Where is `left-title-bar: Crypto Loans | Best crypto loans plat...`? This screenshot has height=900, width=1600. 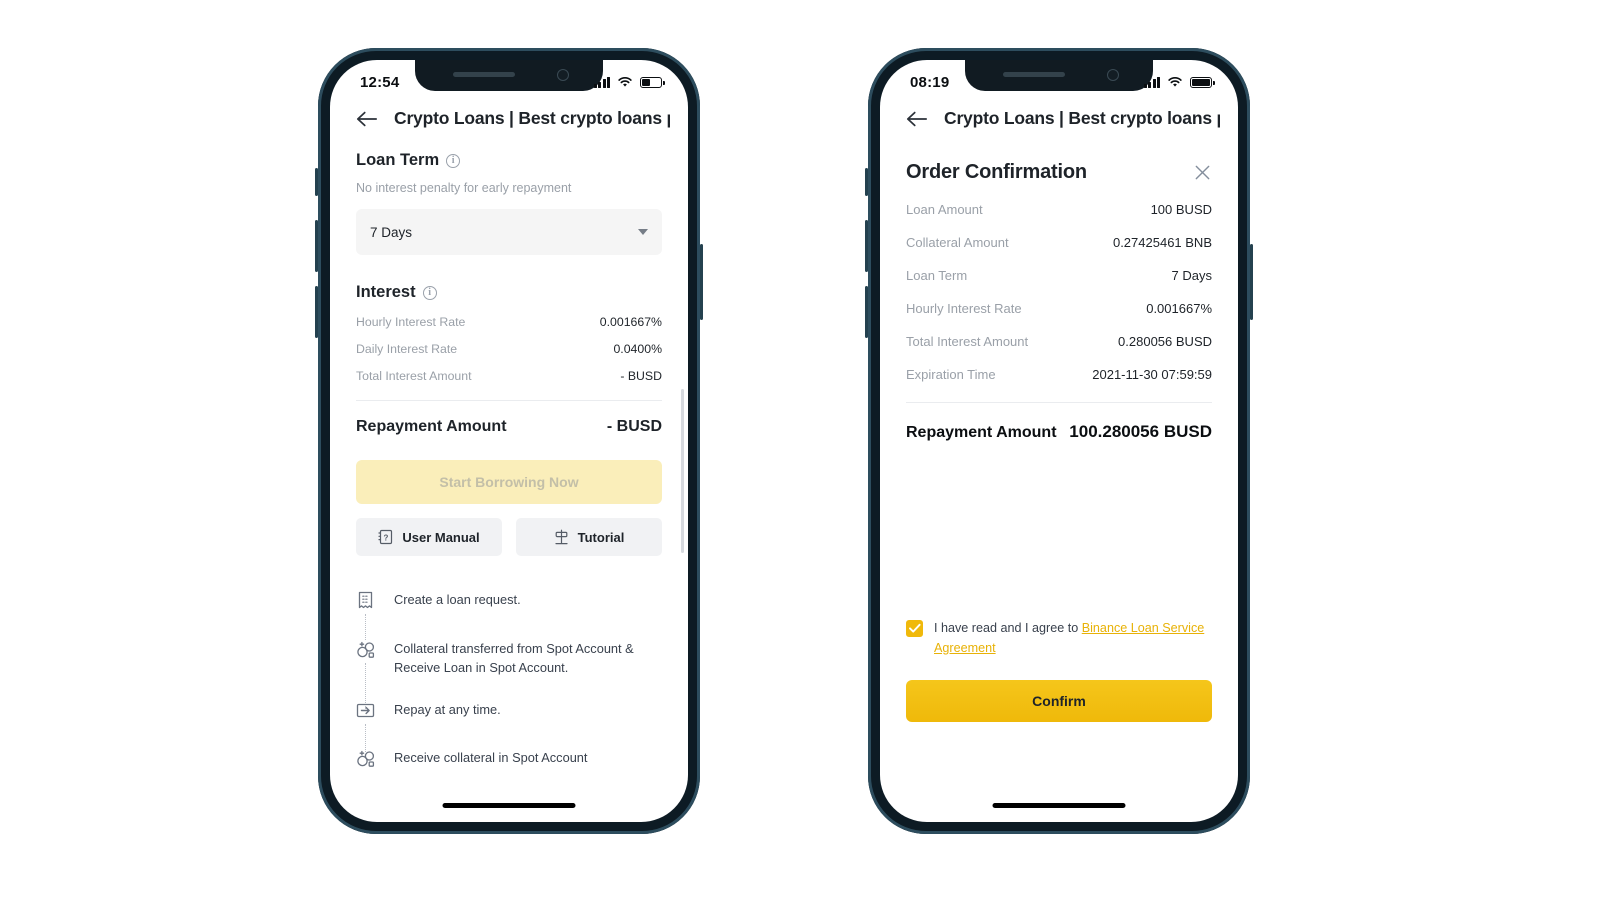
left-title-bar: Crypto Loans | Best crypto loans plat... is located at coordinates (509, 120).